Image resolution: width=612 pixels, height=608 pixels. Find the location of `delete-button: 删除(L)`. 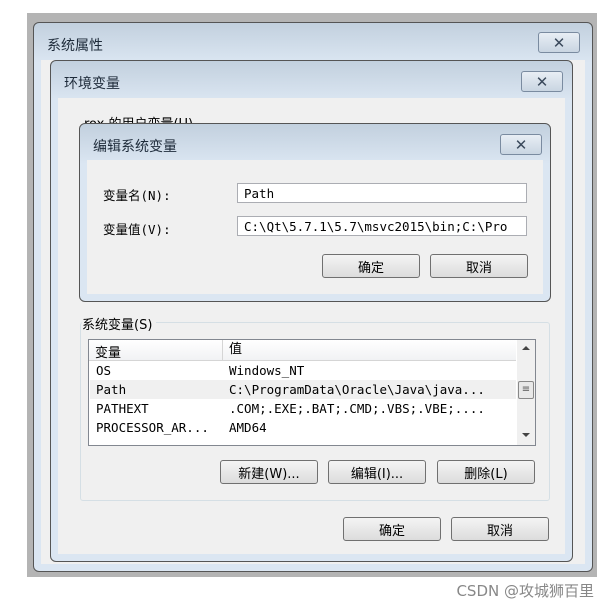

delete-button: 删除(L) is located at coordinates (486, 472).